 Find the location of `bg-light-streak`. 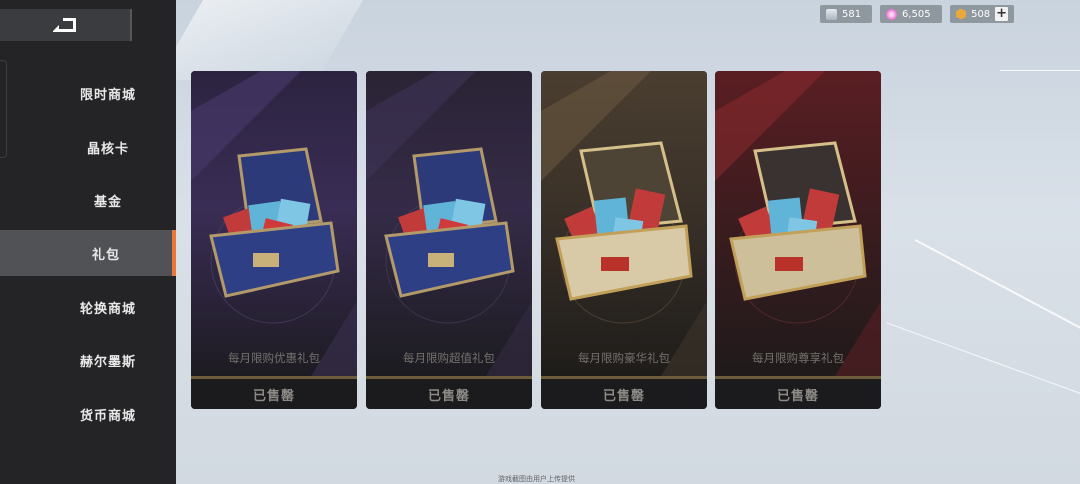

bg-light-streak is located at coordinates (260, 40).